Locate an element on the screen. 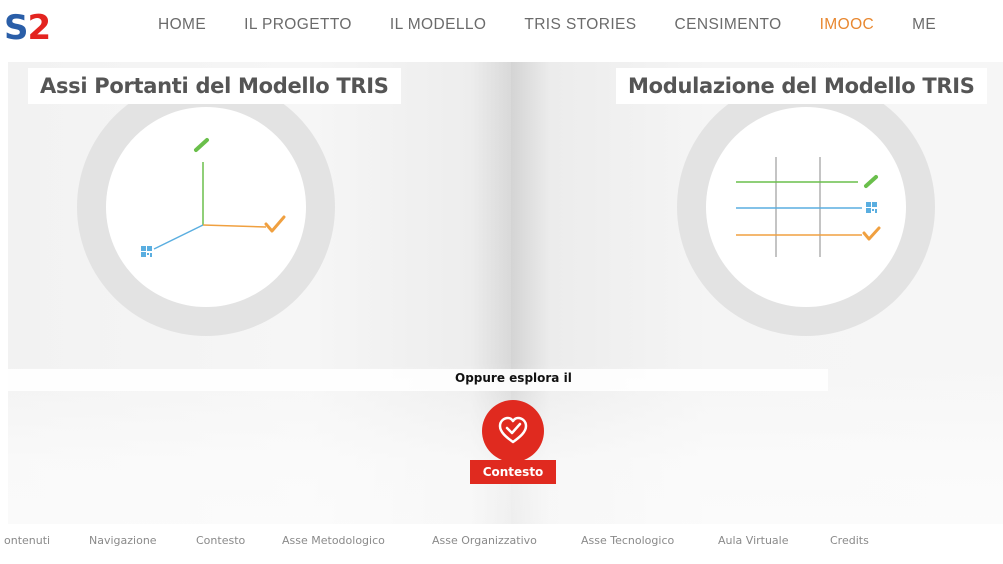  nav-imooc: IMOOC is located at coordinates (847, 25).